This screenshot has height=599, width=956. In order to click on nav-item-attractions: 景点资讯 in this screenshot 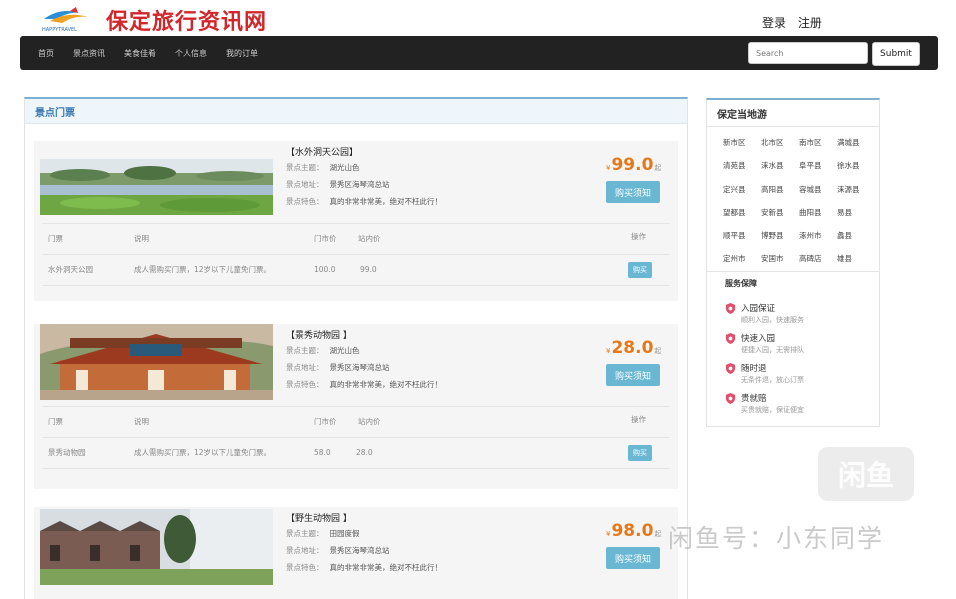, I will do `click(89, 53)`.